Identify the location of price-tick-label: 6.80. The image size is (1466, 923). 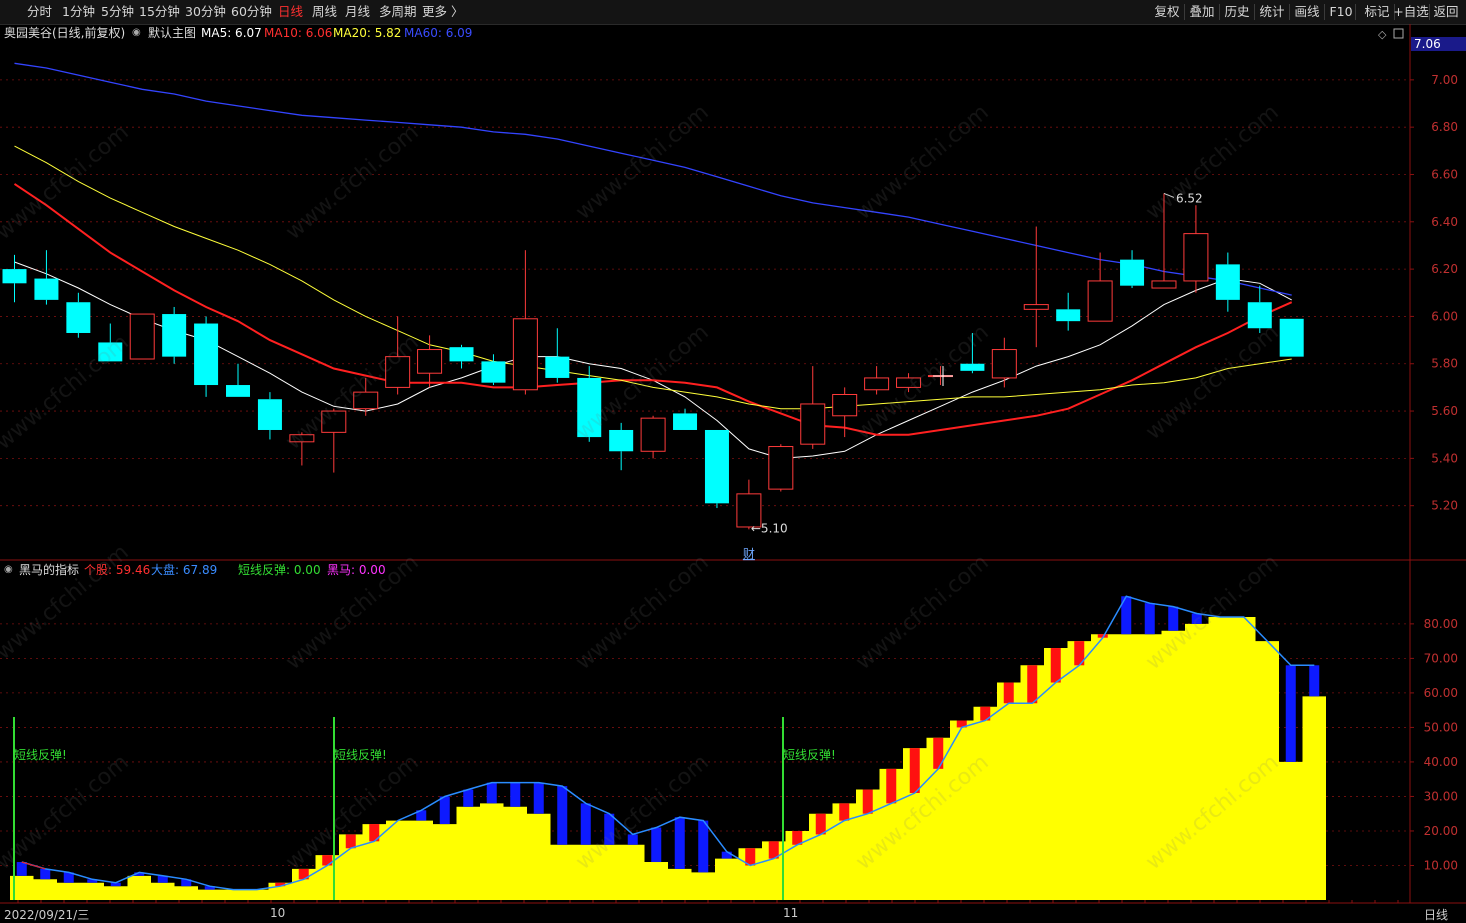
(1444, 127).